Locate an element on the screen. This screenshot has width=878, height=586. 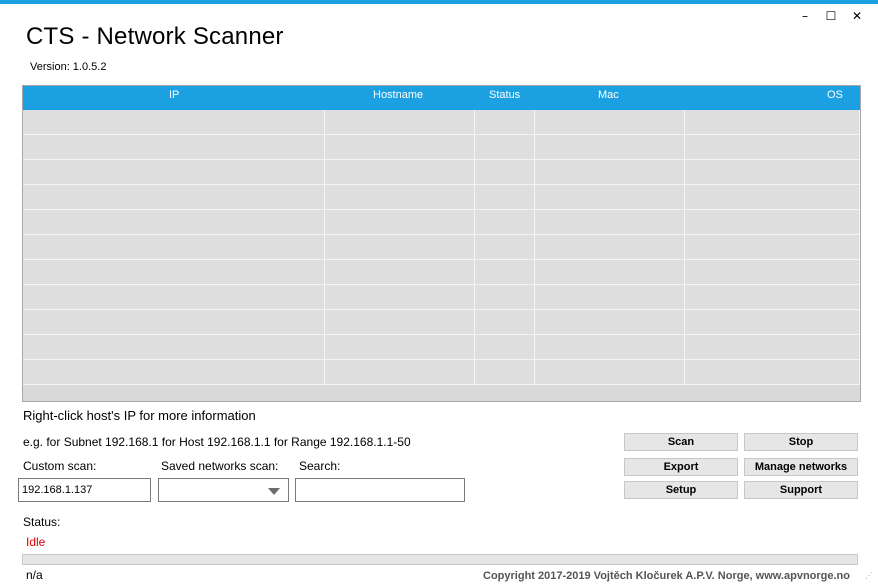
scan-progress-bar is located at coordinates (440, 559).